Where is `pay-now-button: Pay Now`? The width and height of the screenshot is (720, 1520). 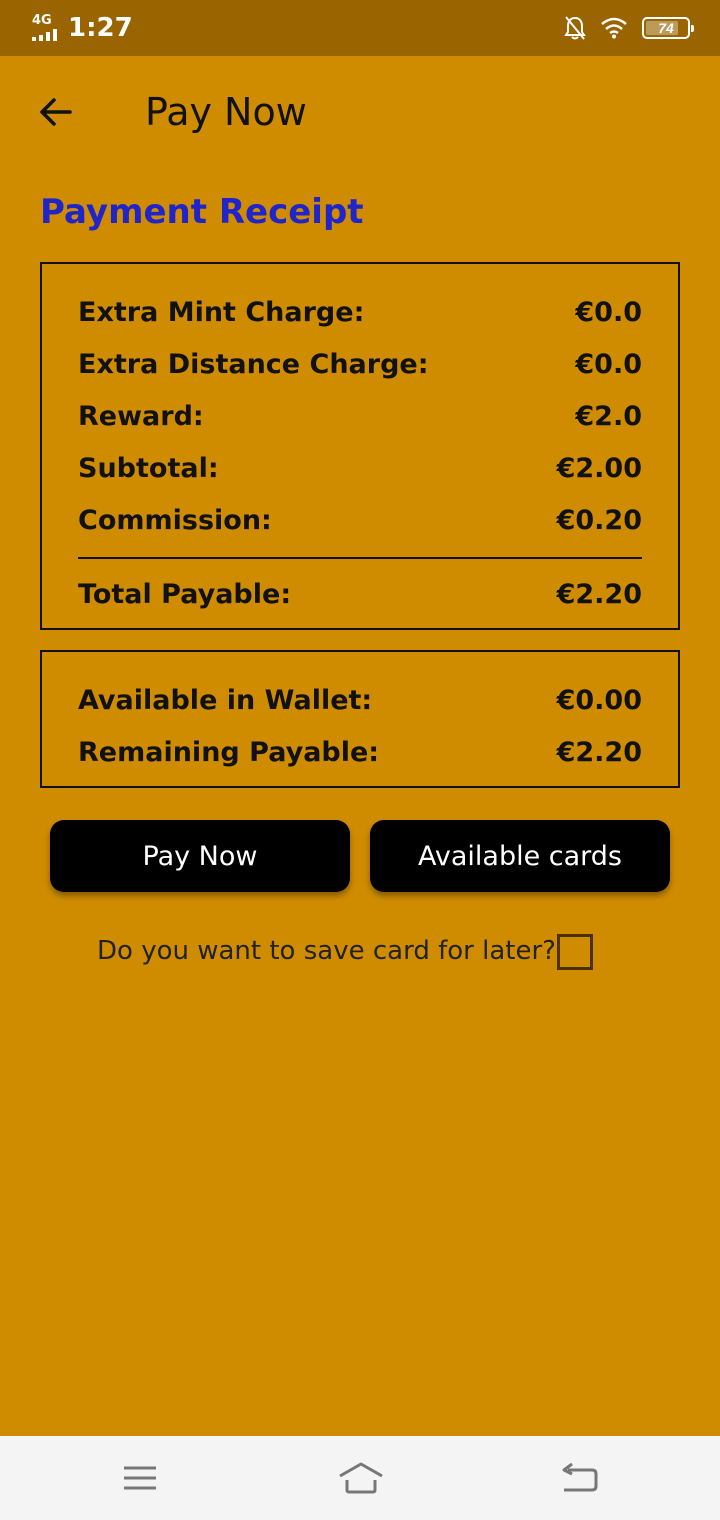 pay-now-button: Pay Now is located at coordinates (200, 856).